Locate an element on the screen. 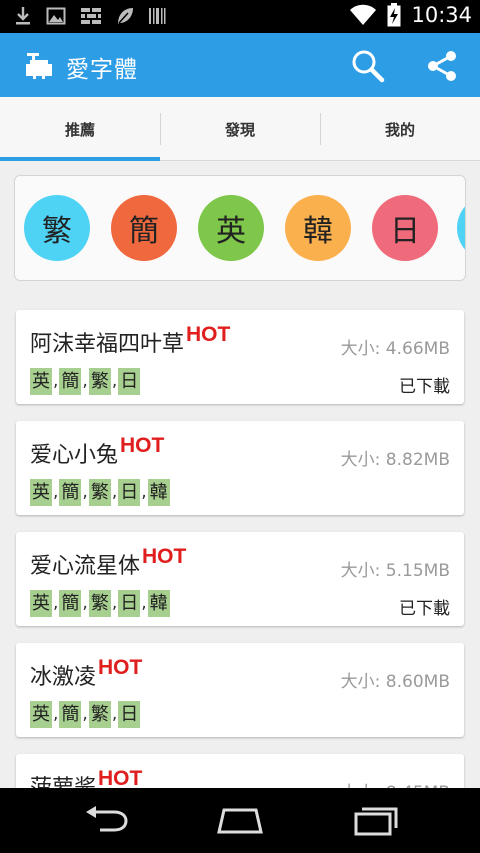 This screenshot has width=480, height=853. wifi-icon is located at coordinates (363, 14).